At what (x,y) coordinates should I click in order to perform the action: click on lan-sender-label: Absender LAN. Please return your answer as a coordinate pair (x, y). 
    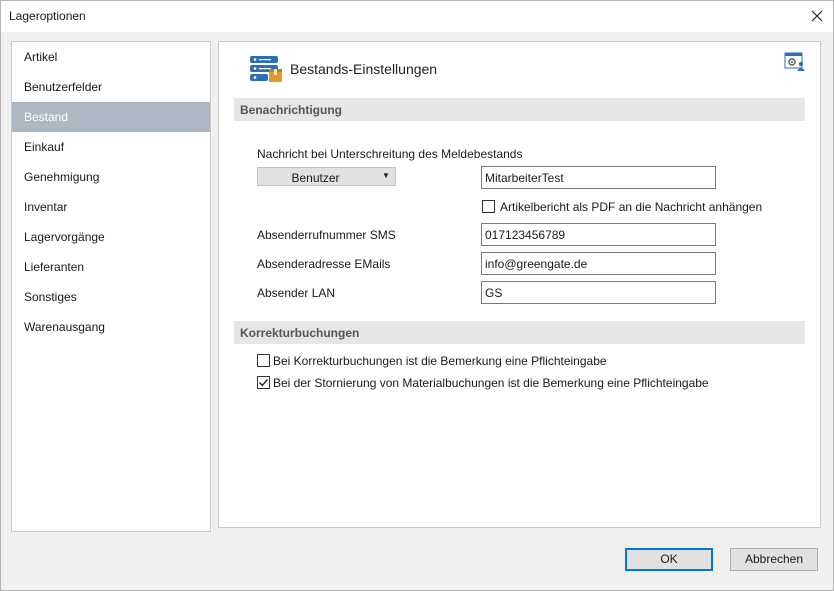
    Looking at the image, I should click on (296, 293).